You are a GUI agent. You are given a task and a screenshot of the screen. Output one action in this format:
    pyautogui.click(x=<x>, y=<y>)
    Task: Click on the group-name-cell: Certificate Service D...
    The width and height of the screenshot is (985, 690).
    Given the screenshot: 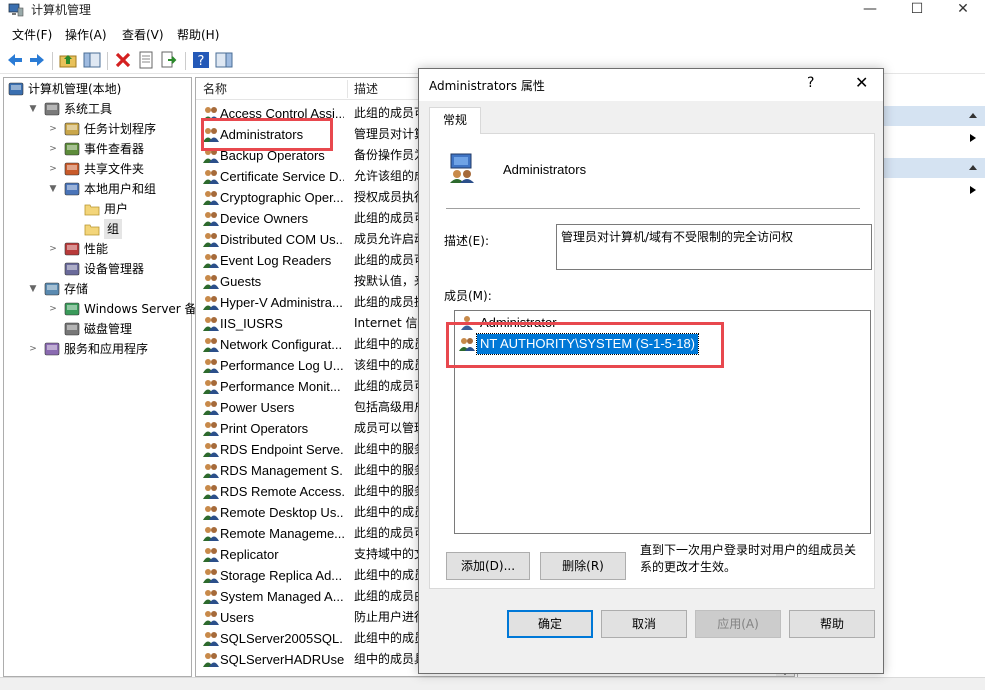 What is the action you would take?
    pyautogui.click(x=282, y=176)
    